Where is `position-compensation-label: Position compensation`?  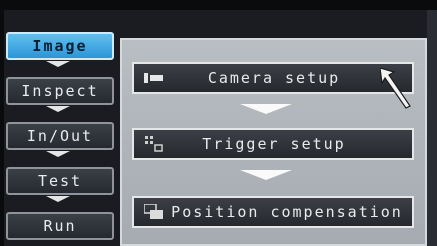 position-compensation-label: Position compensation is located at coordinates (287, 212).